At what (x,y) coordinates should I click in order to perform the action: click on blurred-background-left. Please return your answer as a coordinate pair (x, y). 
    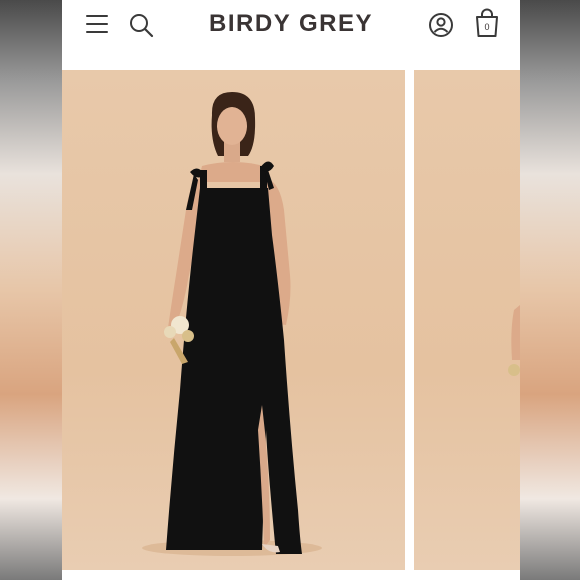
    Looking at the image, I should click on (31, 290).